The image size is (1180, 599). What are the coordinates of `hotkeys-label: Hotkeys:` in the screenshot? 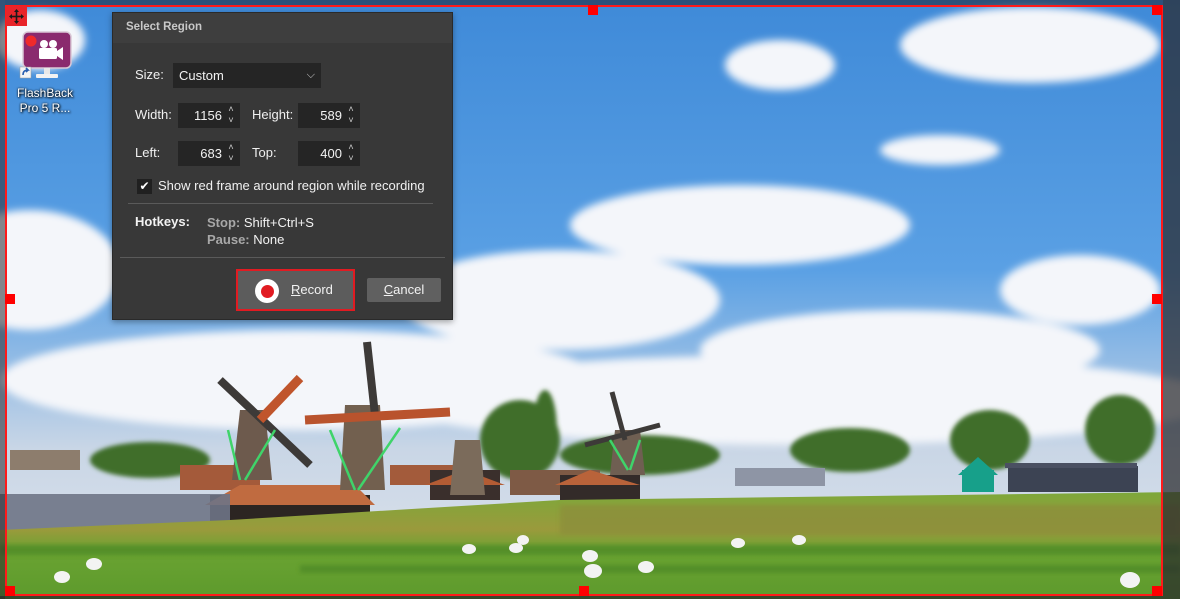 It's located at (162, 221).